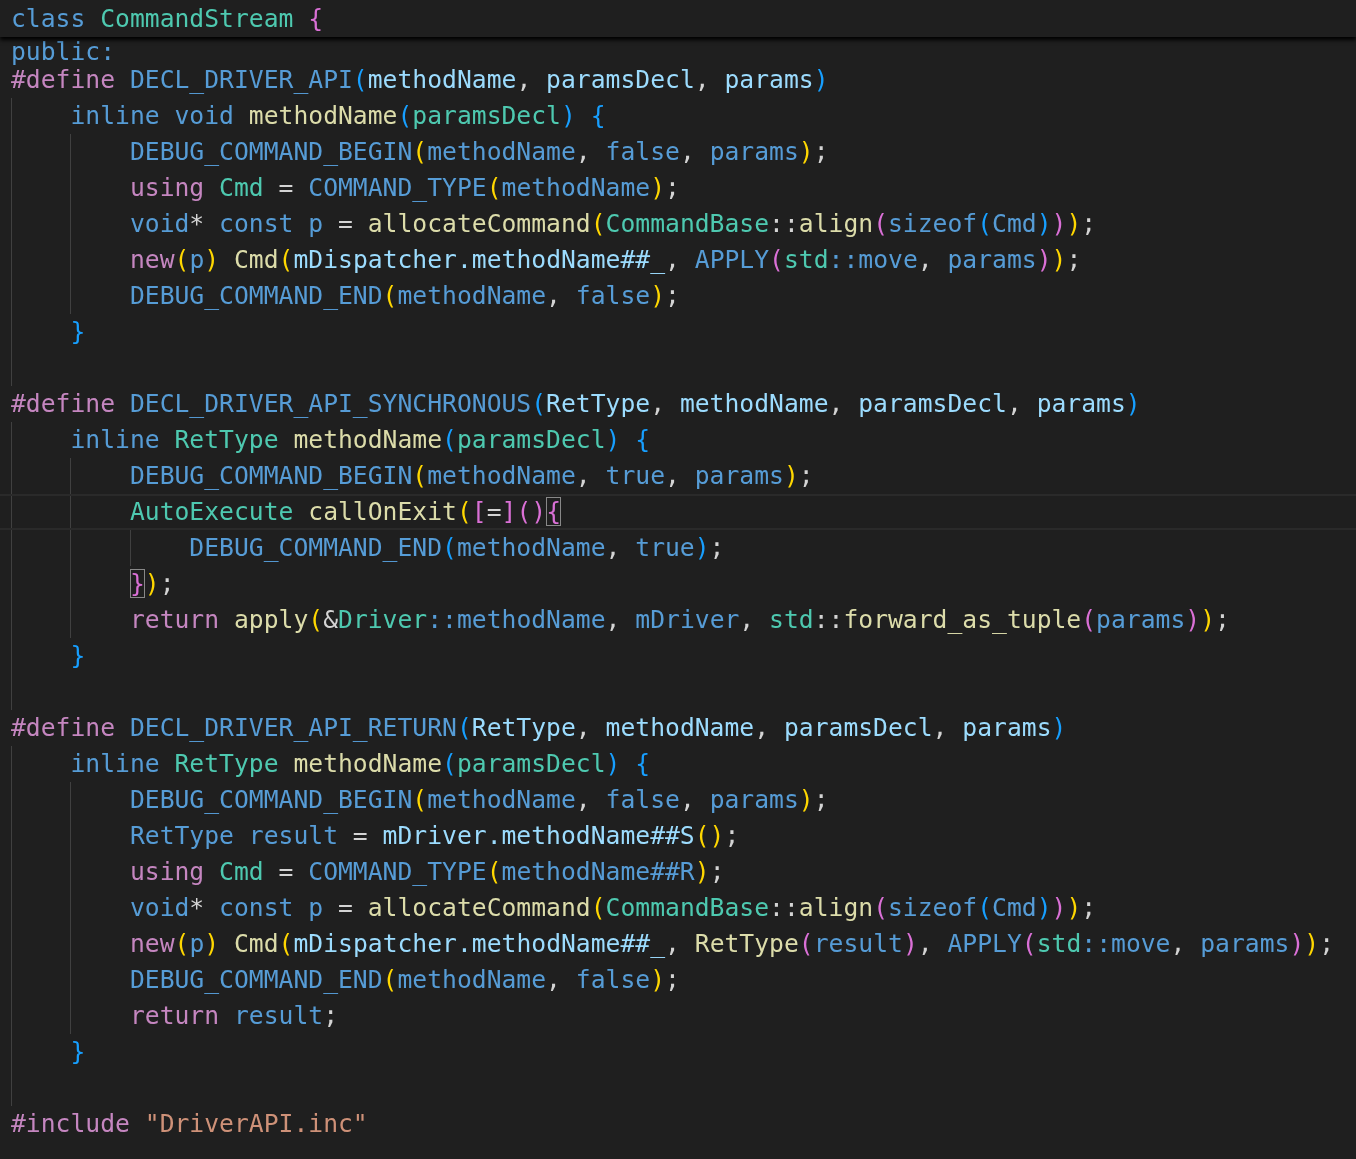 This screenshot has width=1356, height=1159. What do you see at coordinates (471, 476) in the screenshot?
I see `code-line: DEBUG_COMMAND_BEGIN(methodName, true, params);` at bounding box center [471, 476].